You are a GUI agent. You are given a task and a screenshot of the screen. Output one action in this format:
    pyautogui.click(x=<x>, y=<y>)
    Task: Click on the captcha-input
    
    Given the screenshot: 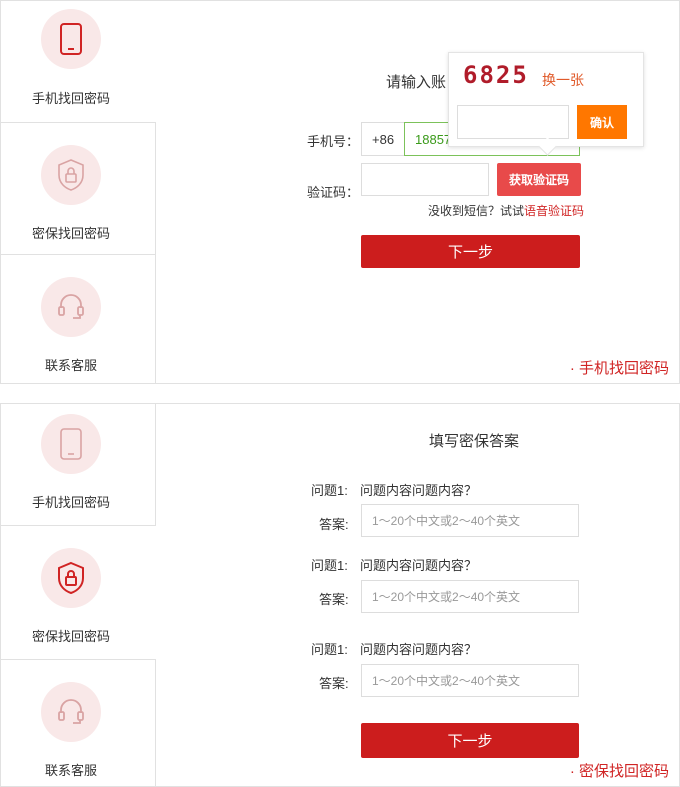 What is the action you would take?
    pyautogui.click(x=513, y=122)
    